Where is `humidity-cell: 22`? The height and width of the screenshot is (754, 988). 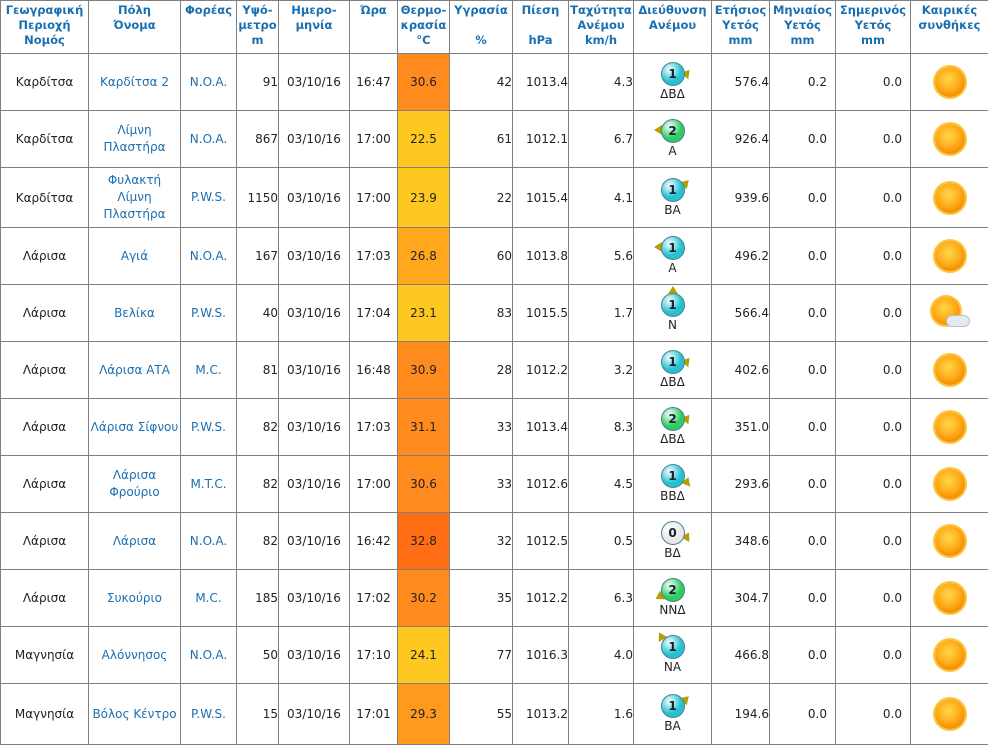 humidity-cell: 22 is located at coordinates (481, 197).